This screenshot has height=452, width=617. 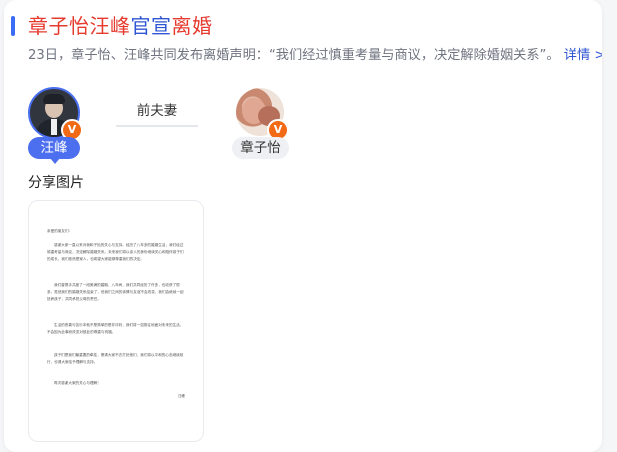 What do you see at coordinates (192, 26) in the screenshot?
I see `title-part-divorce: 离婚` at bounding box center [192, 26].